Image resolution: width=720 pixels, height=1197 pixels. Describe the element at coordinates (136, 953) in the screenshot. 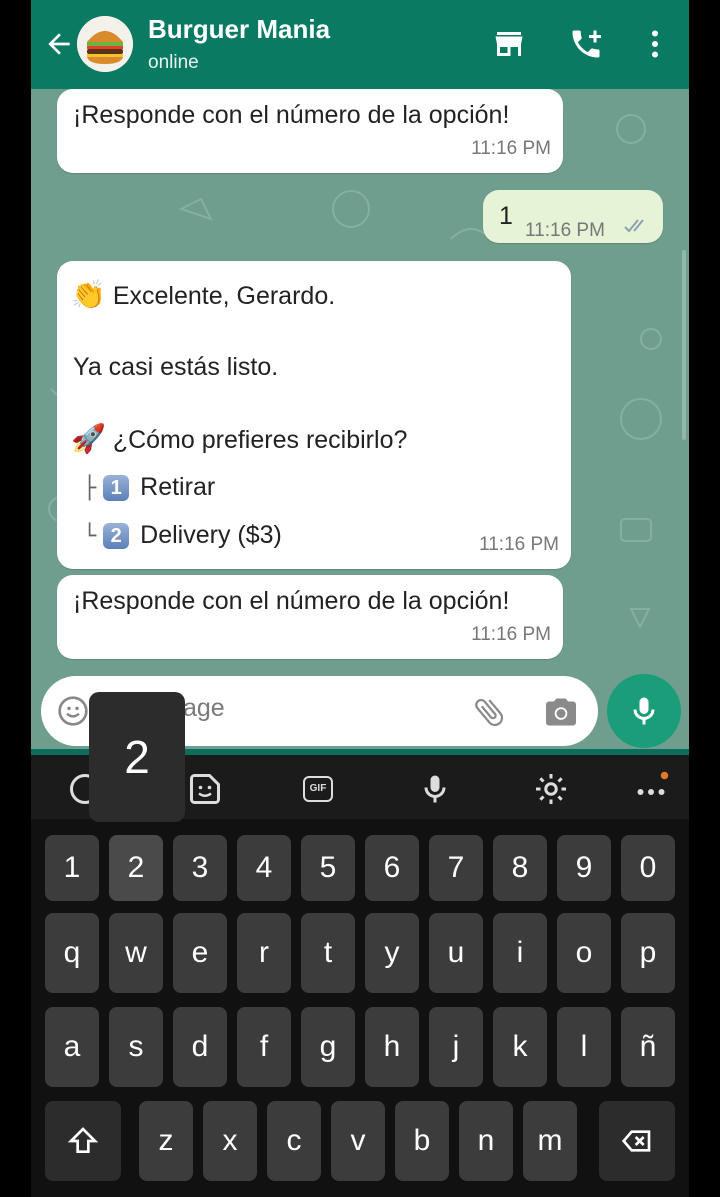

I see `key-w: w` at that location.